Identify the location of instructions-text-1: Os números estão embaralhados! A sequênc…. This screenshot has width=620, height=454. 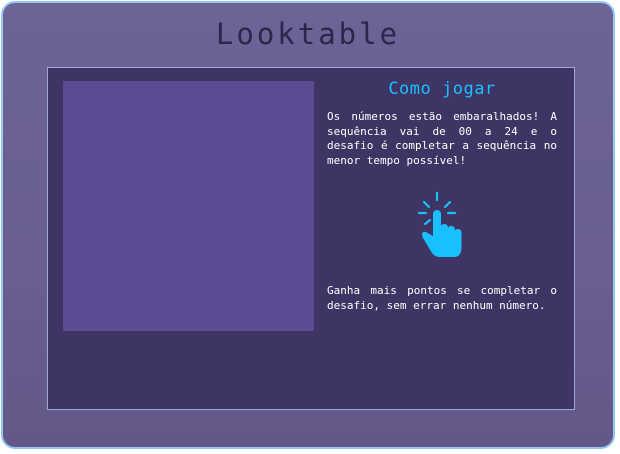
(442, 138).